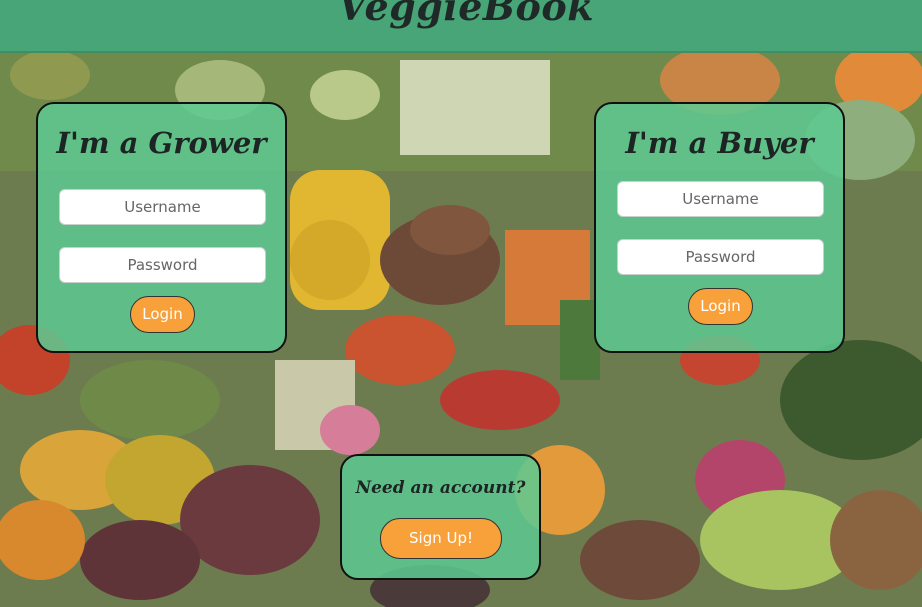  I want to click on brand-title: VeggieBook, so click(466, 14).